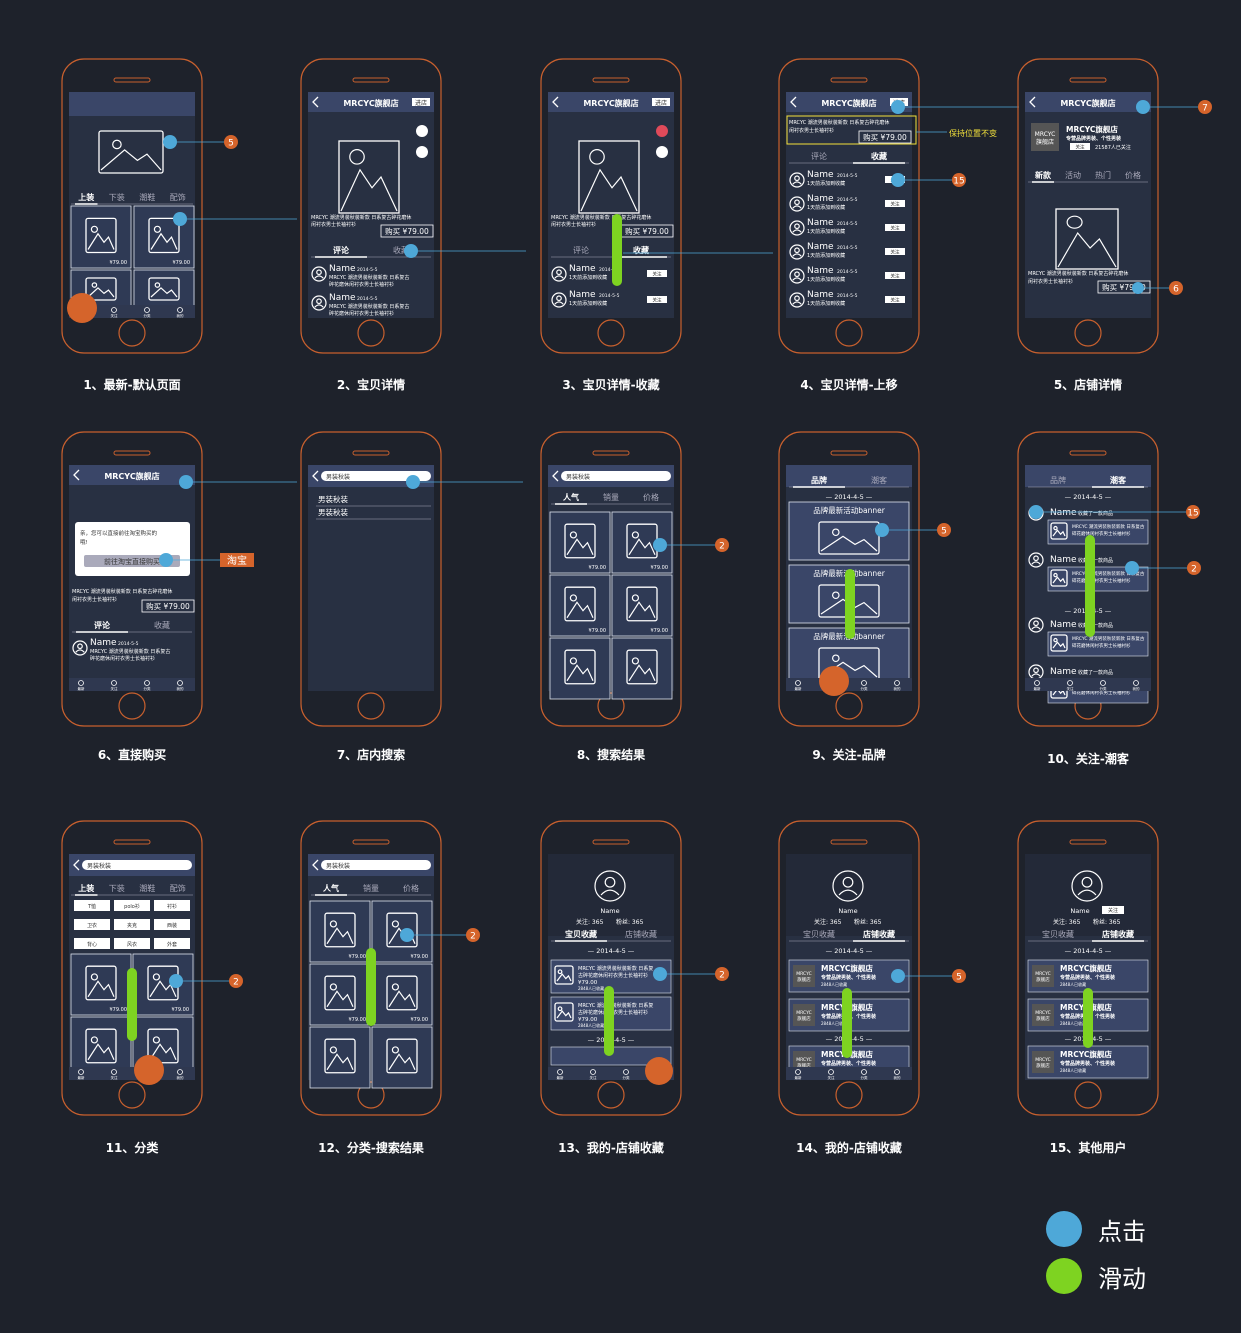 This screenshot has width=1241, height=1333. What do you see at coordinates (834, 681) in the screenshot?
I see `orange-highlight-marker` at bounding box center [834, 681].